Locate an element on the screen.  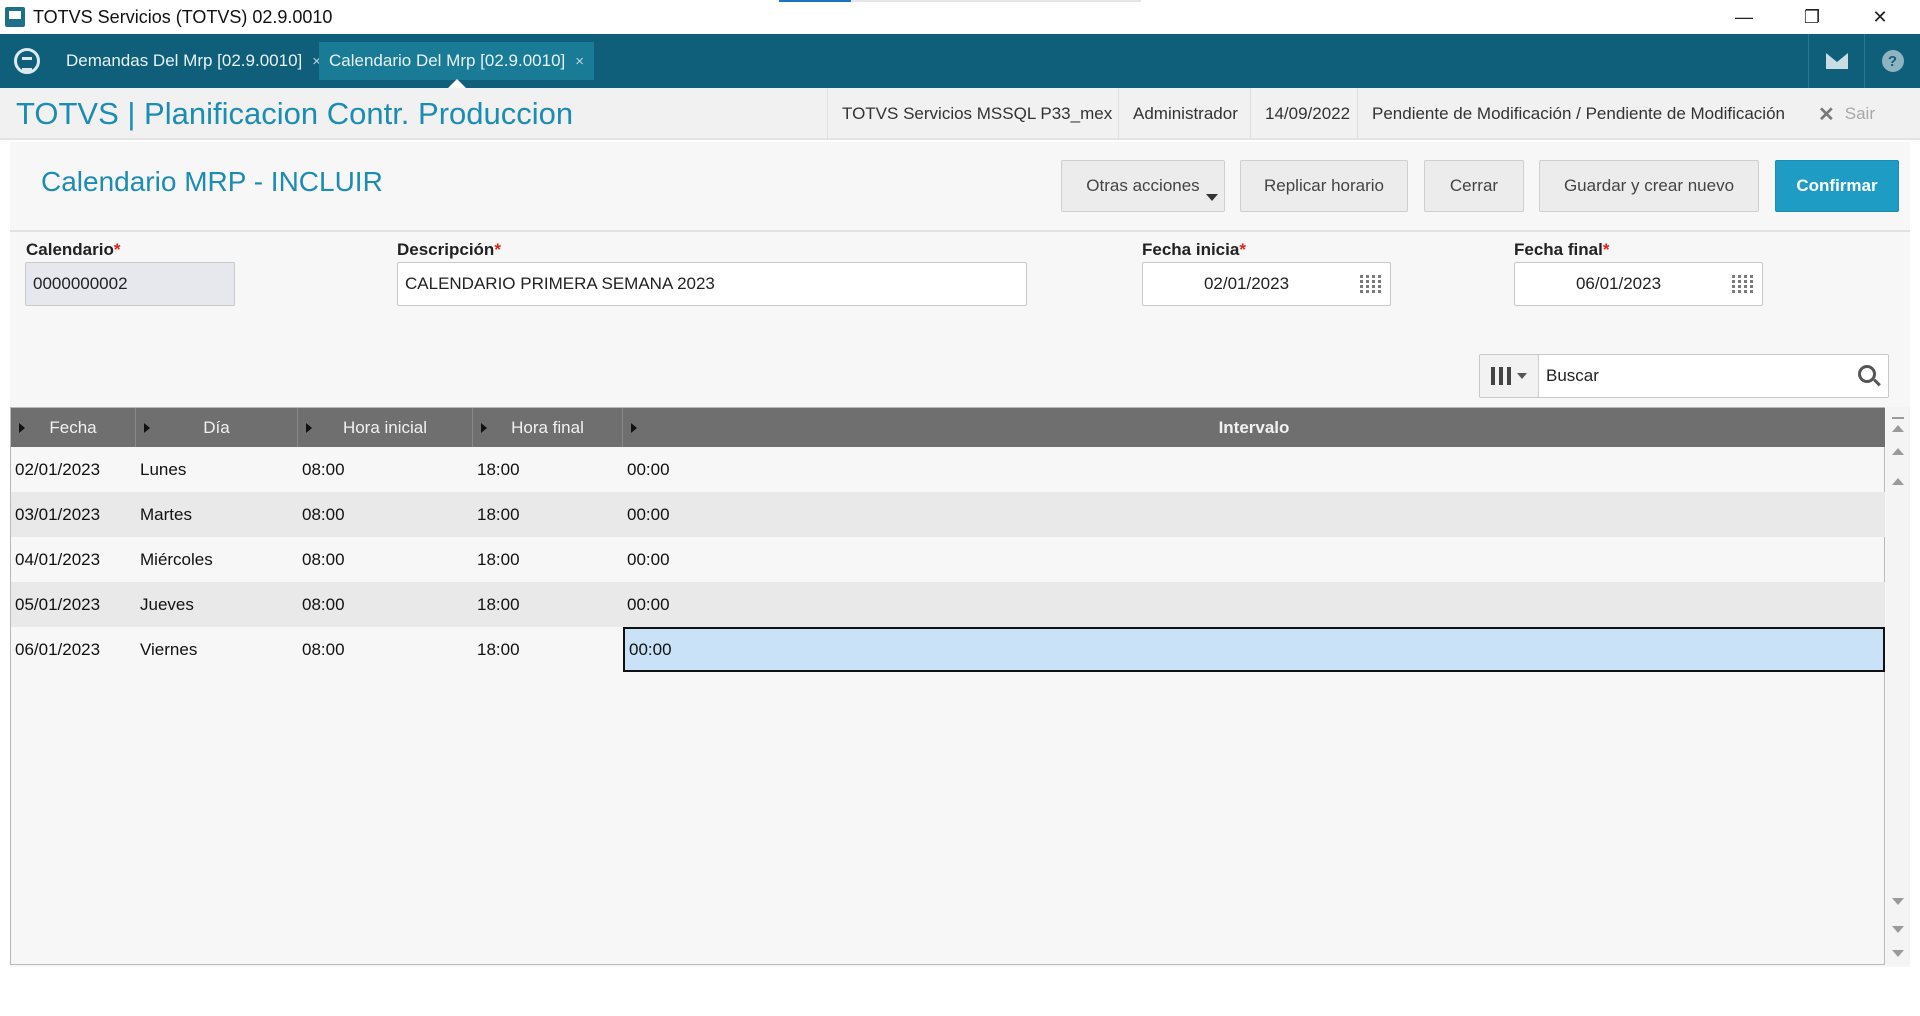
window-titlebar: TOTVS Servicios (TOTVS) 02.9.0010 — ❐ ✕ is located at coordinates (960, 17).